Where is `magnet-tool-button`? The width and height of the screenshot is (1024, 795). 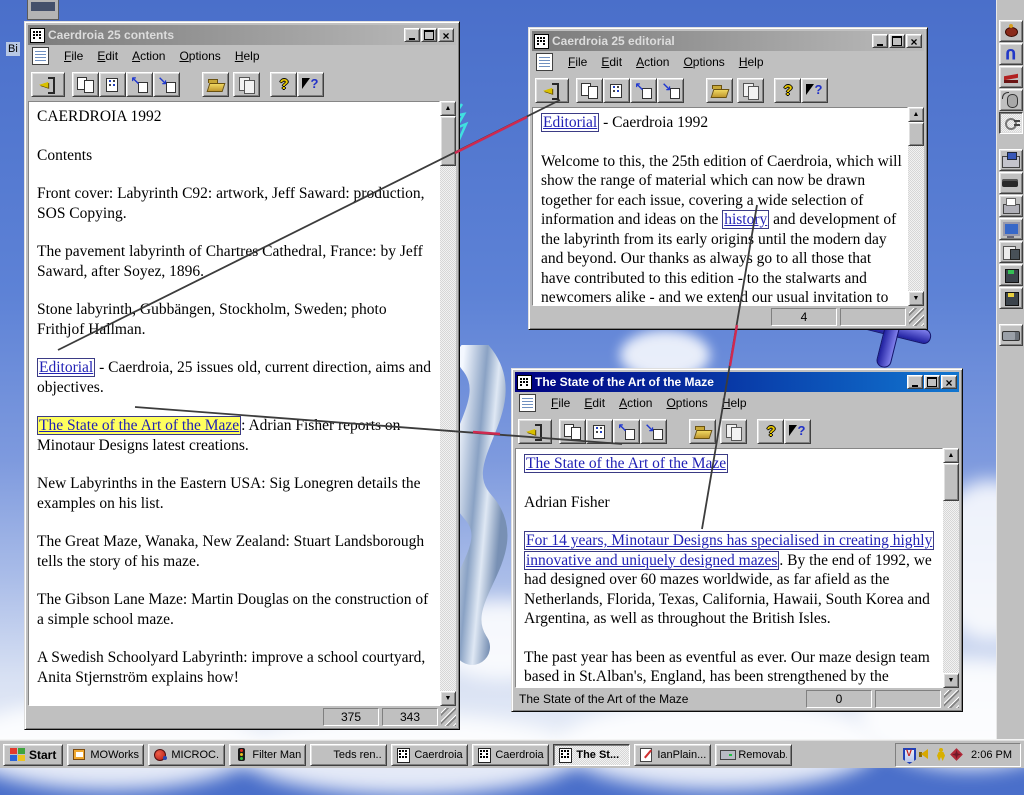
magnet-tool-button is located at coordinates (1010, 54).